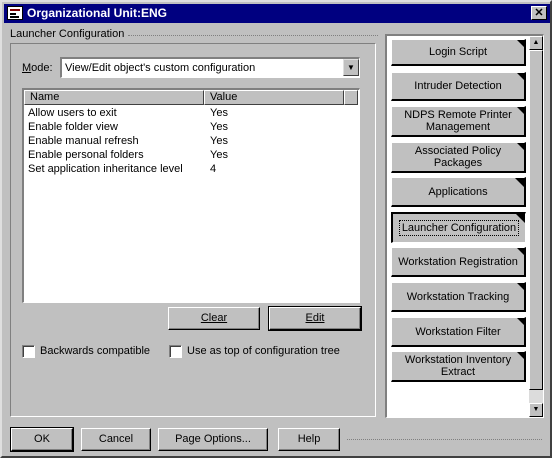 The image size is (552, 458). I want to click on tab-label: Applications, so click(458, 191).